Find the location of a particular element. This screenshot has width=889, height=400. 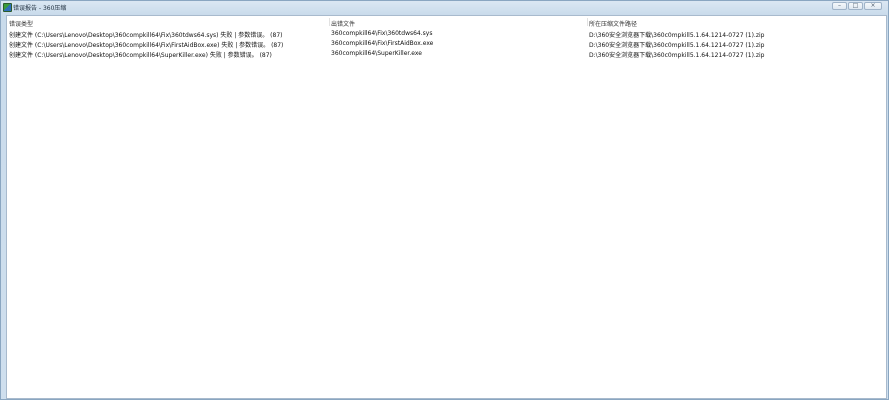

app-icon is located at coordinates (7, 7).